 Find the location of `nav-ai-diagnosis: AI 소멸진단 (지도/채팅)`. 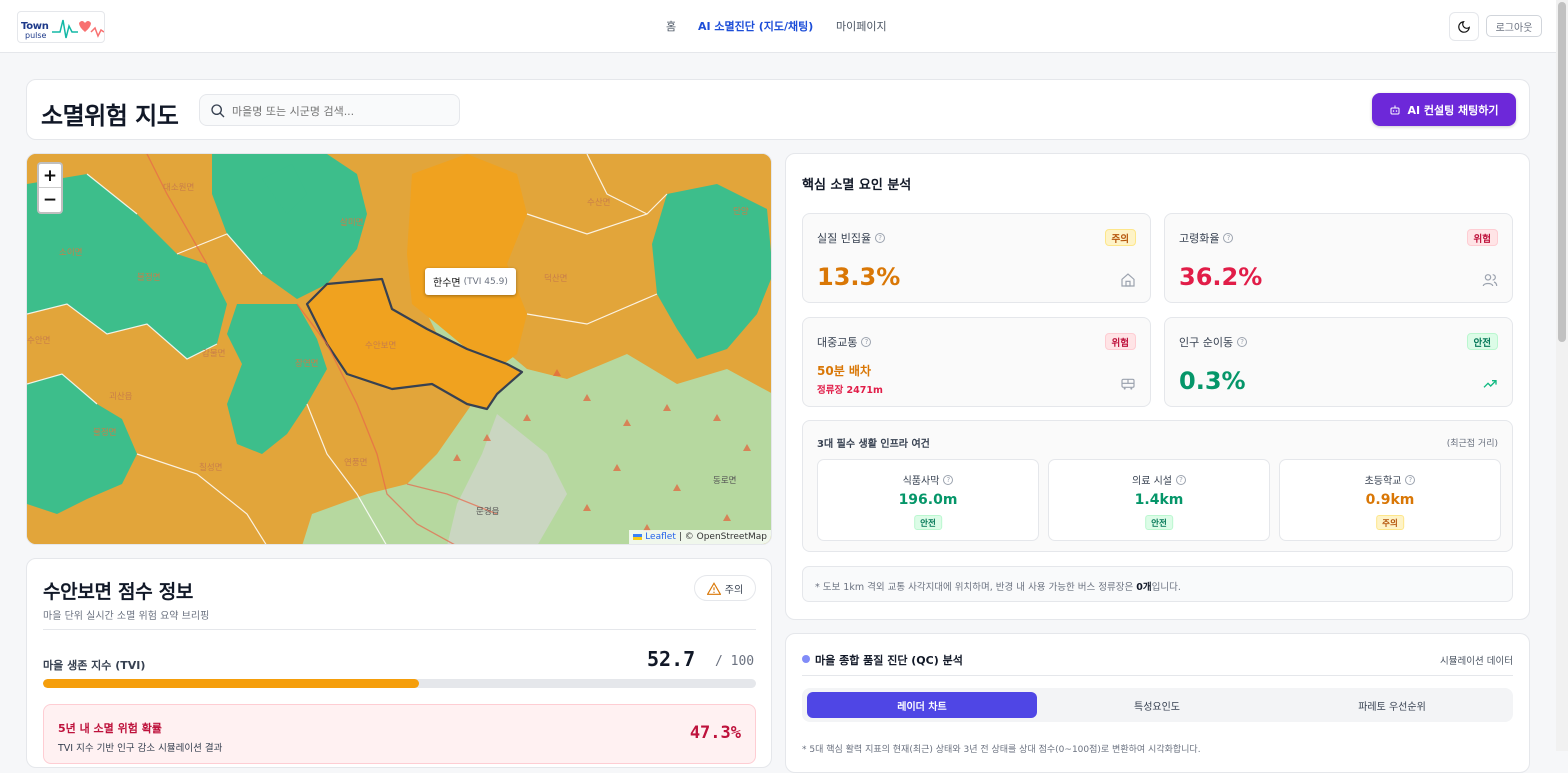

nav-ai-diagnosis: AI 소멸진단 (지도/채팅) is located at coordinates (755, 26).